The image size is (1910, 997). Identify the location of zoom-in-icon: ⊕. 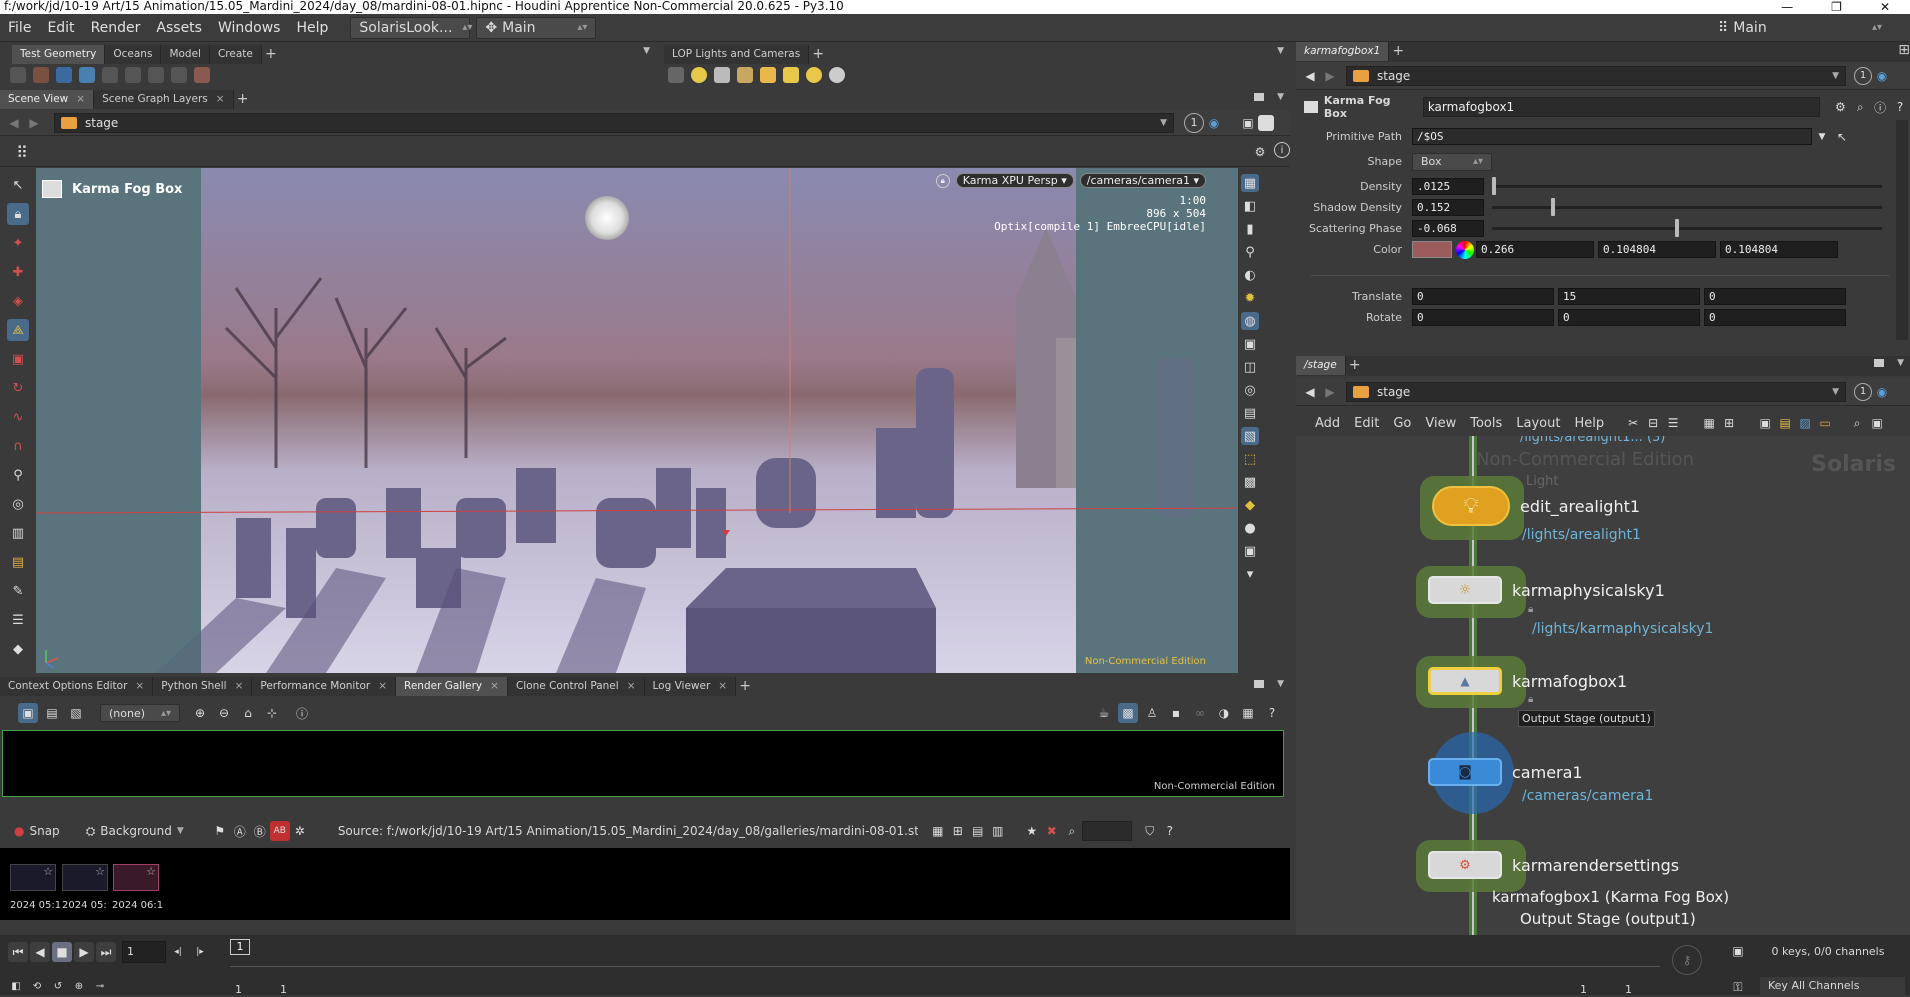
(200, 713).